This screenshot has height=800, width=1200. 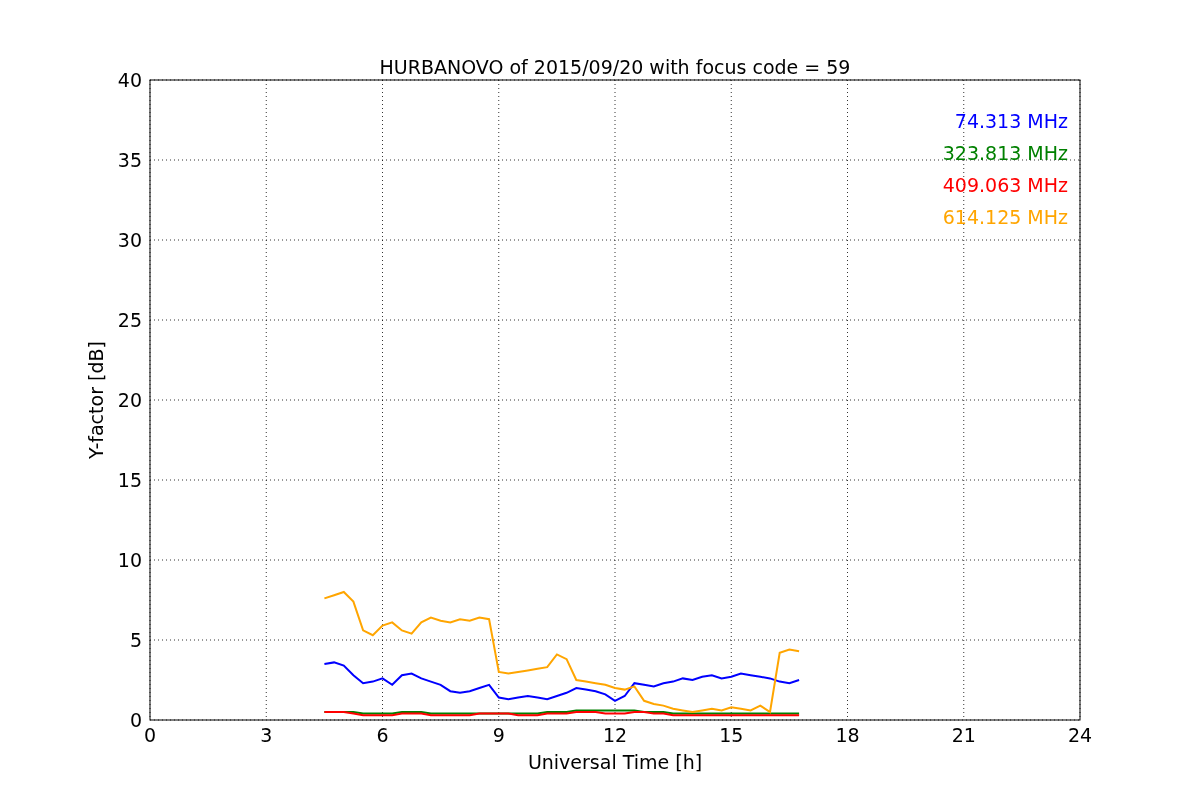 What do you see at coordinates (129, 240) in the screenshot?
I see `y-tick-label: 30` at bounding box center [129, 240].